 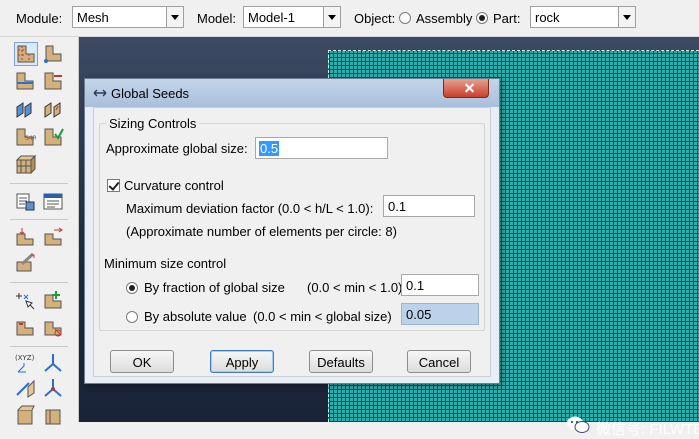 What do you see at coordinates (93, 17) in the screenshot?
I see `module-value: Mesh` at bounding box center [93, 17].